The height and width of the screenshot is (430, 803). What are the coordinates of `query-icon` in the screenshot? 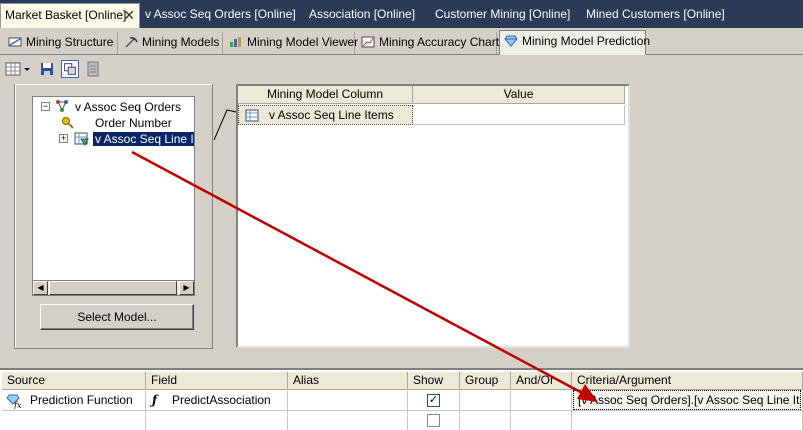 It's located at (93, 69).